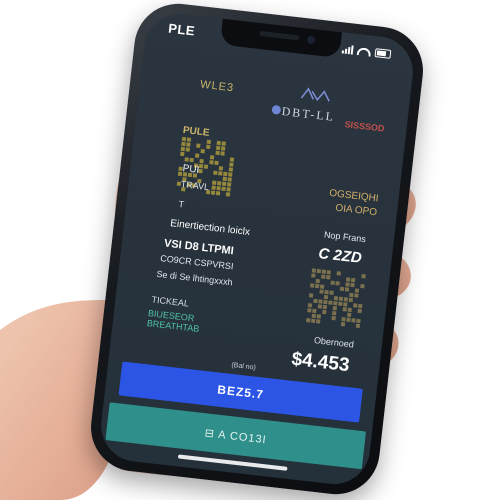 The width and height of the screenshot is (500, 500). Describe the element at coordinates (383, 53) in the screenshot. I see `battery-icon` at that location.